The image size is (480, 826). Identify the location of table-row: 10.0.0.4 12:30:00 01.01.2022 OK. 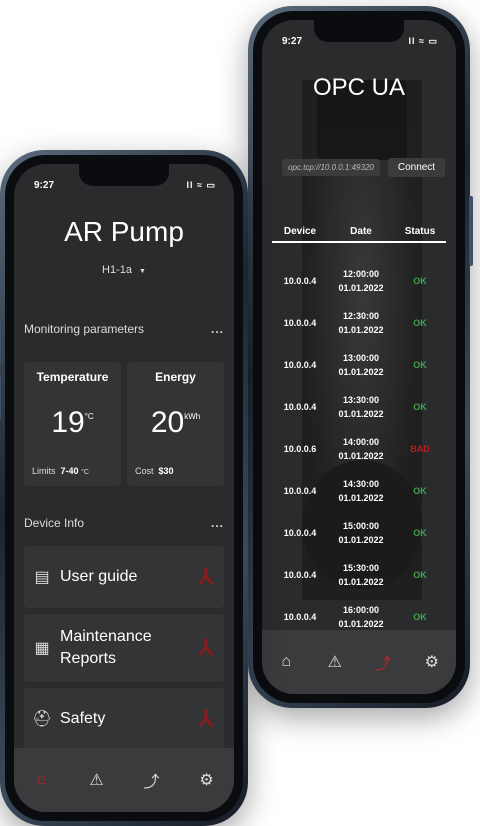
(359, 323).